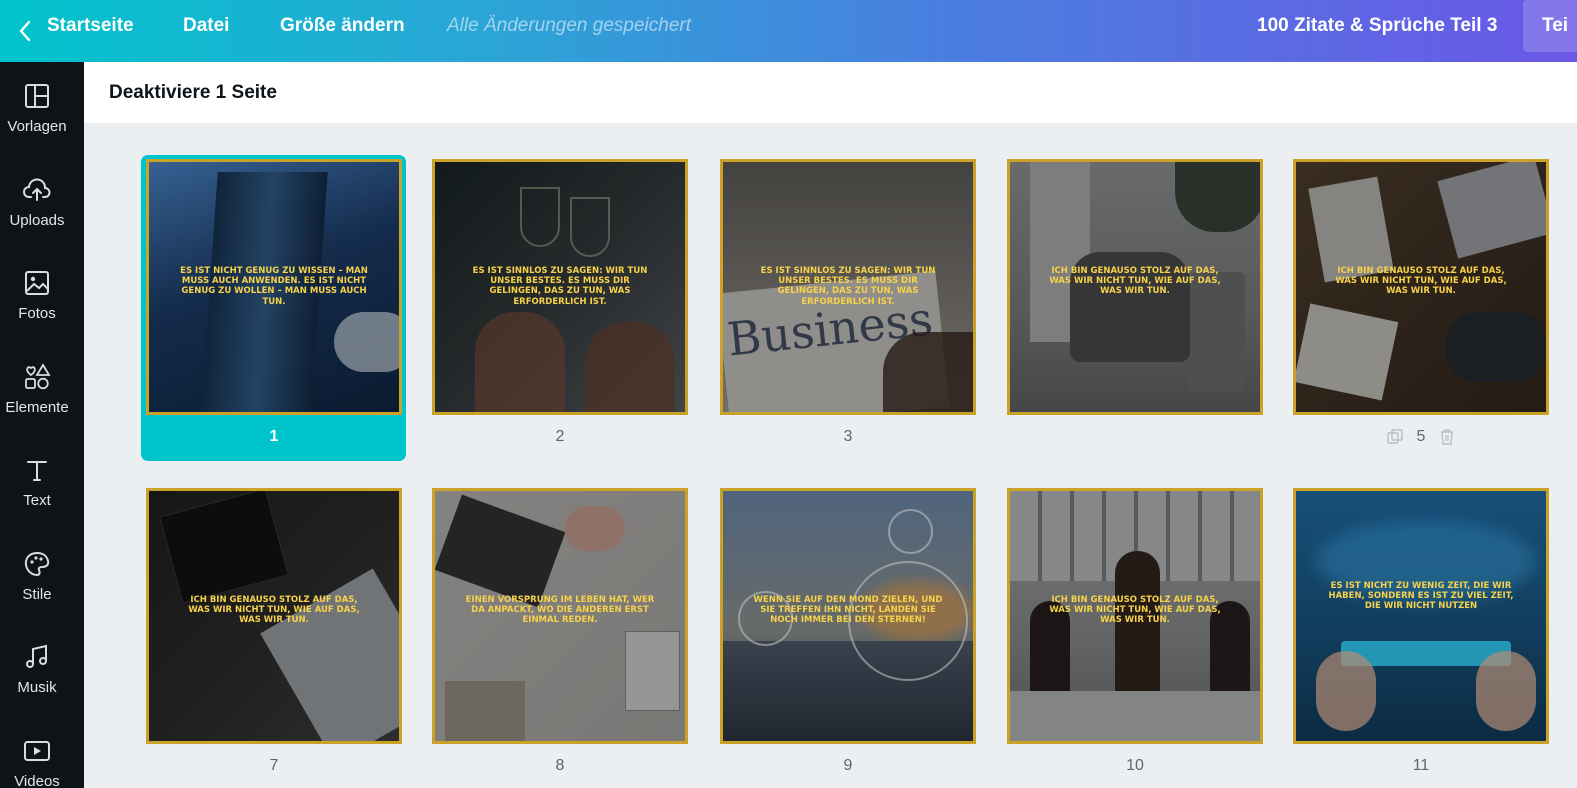 The width and height of the screenshot is (1577, 788). I want to click on cloud-upload-icon, so click(37, 189).